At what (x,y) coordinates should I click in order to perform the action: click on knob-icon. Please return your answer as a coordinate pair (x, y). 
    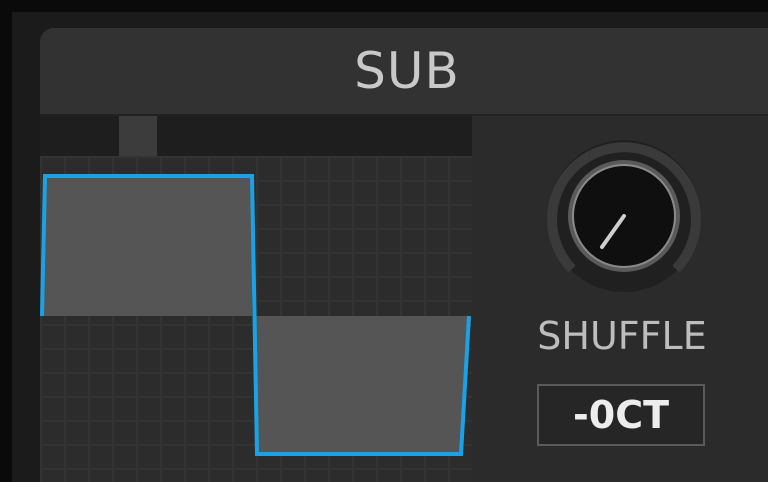
    Looking at the image, I should click on (624, 216).